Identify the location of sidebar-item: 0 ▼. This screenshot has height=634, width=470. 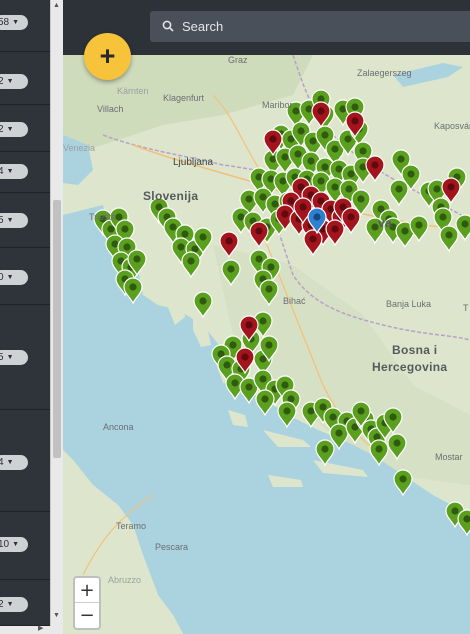
(25, 276).